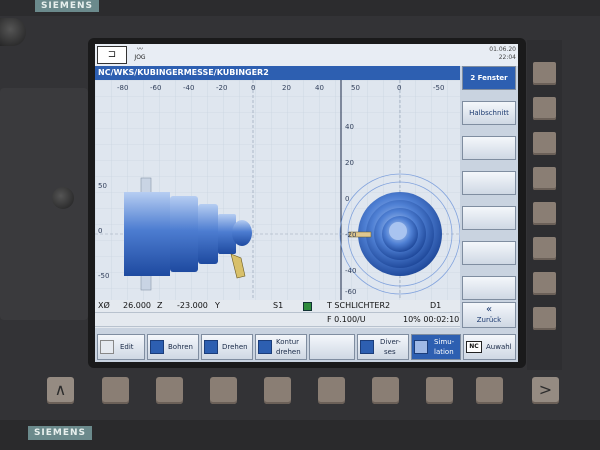 This screenshot has height=450, width=600. What do you see at coordinates (277, 320) in the screenshot?
I see `status-row-2: F 0.100/U 10% 00:02:10` at bounding box center [277, 320].